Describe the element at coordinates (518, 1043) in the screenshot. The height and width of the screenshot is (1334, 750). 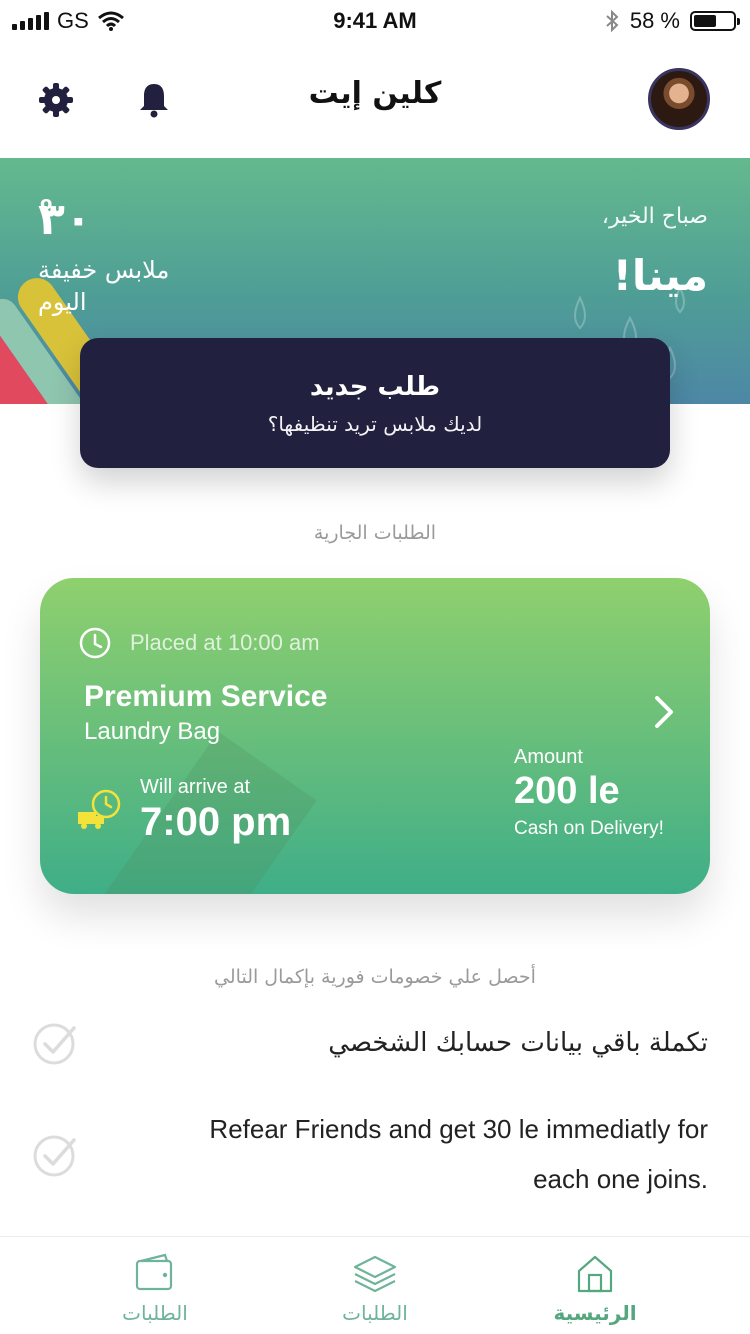
I see `task-text: تكملة باقي بيانات حسابك الشخصي` at that location.